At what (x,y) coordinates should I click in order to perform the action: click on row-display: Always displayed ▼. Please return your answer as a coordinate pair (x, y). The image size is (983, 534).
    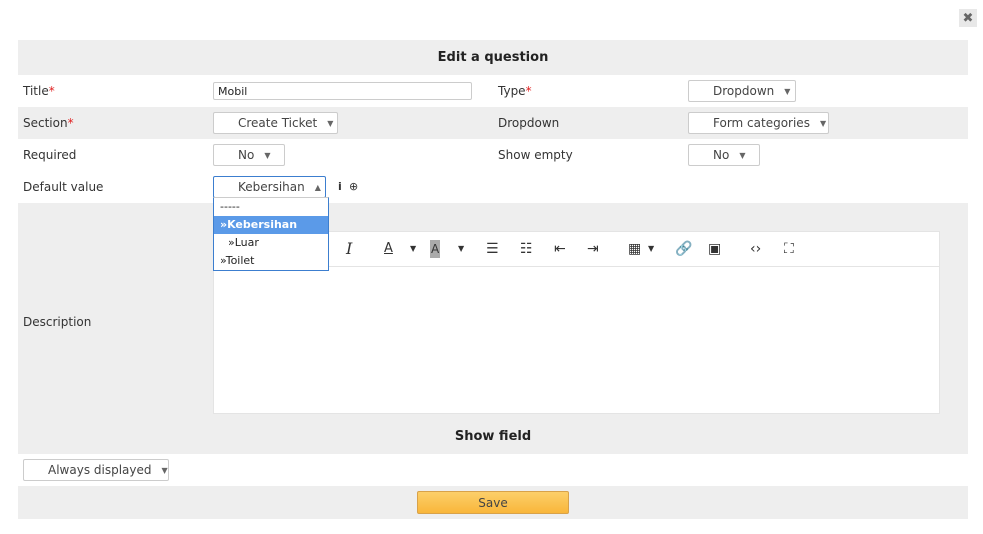
    Looking at the image, I should click on (493, 470).